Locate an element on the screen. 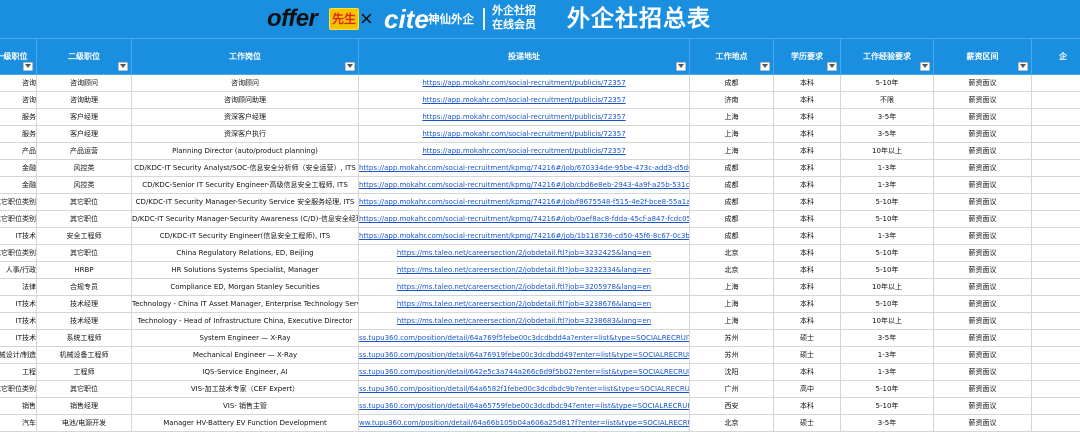  col-header-location: 工作地点 is located at coordinates (732, 57).